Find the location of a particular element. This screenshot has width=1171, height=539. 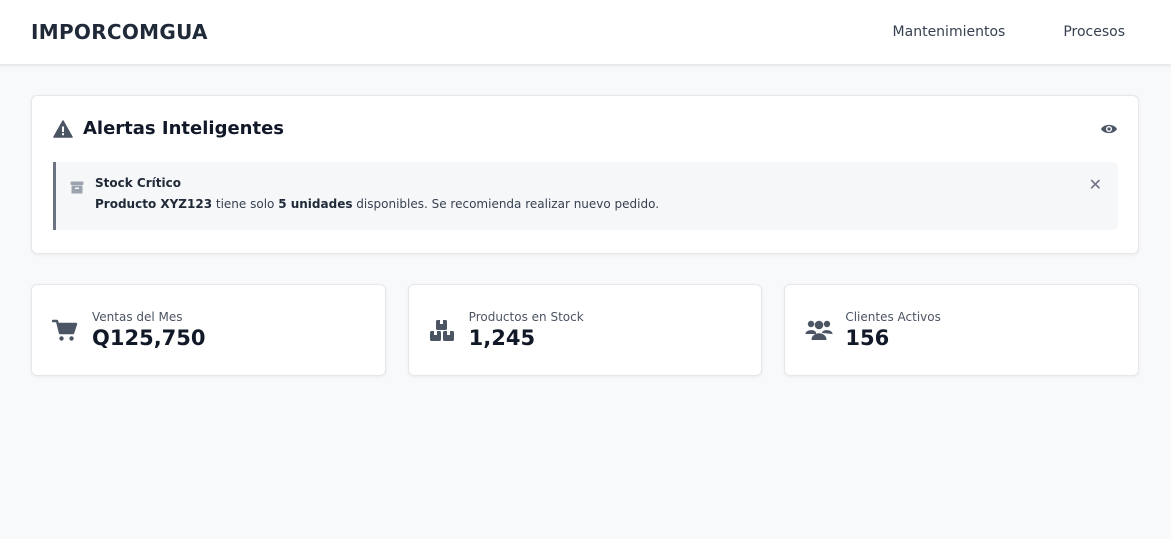

warning-triangle-icon is located at coordinates (63, 128).